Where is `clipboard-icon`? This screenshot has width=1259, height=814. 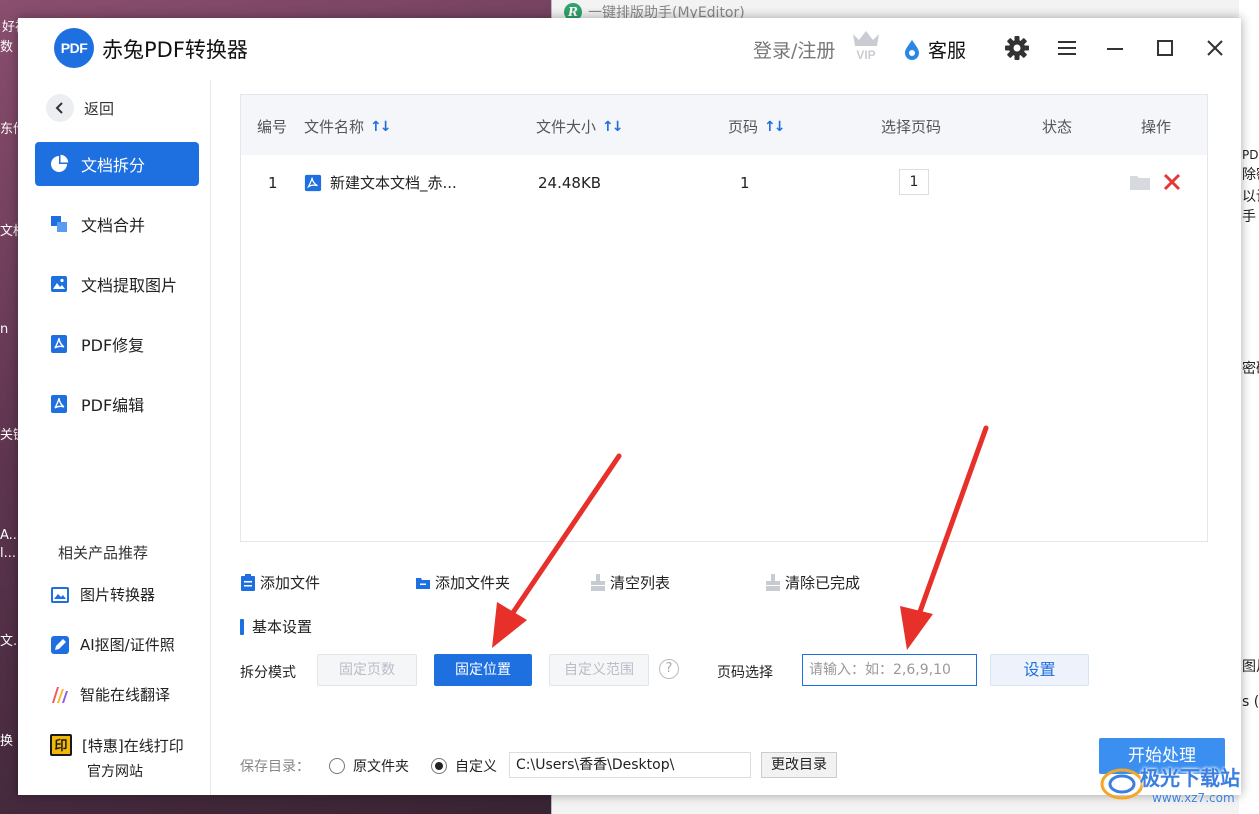 clipboard-icon is located at coordinates (248, 582).